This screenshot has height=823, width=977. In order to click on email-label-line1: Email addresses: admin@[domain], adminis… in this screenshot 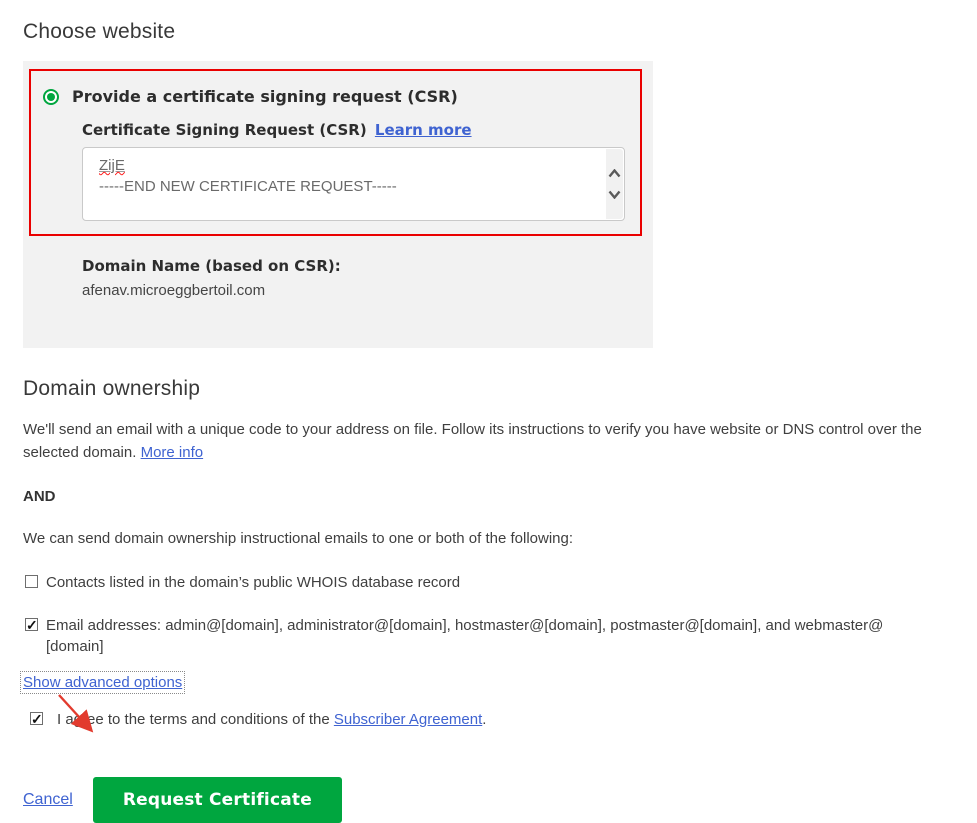, I will do `click(465, 625)`.